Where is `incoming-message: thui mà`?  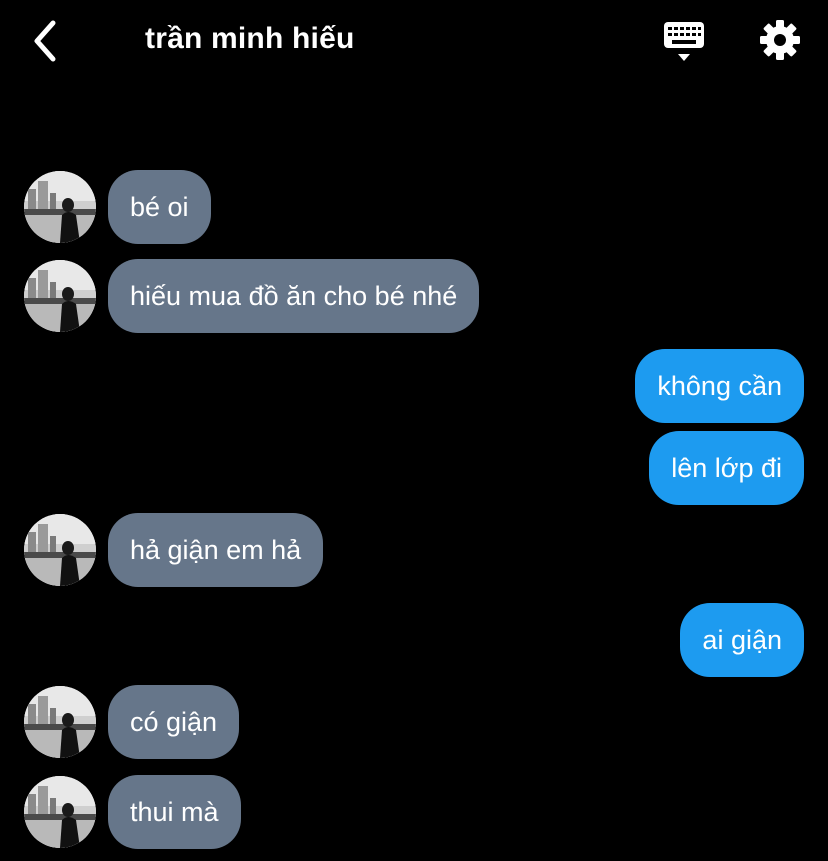
incoming-message: thui mà is located at coordinates (174, 812).